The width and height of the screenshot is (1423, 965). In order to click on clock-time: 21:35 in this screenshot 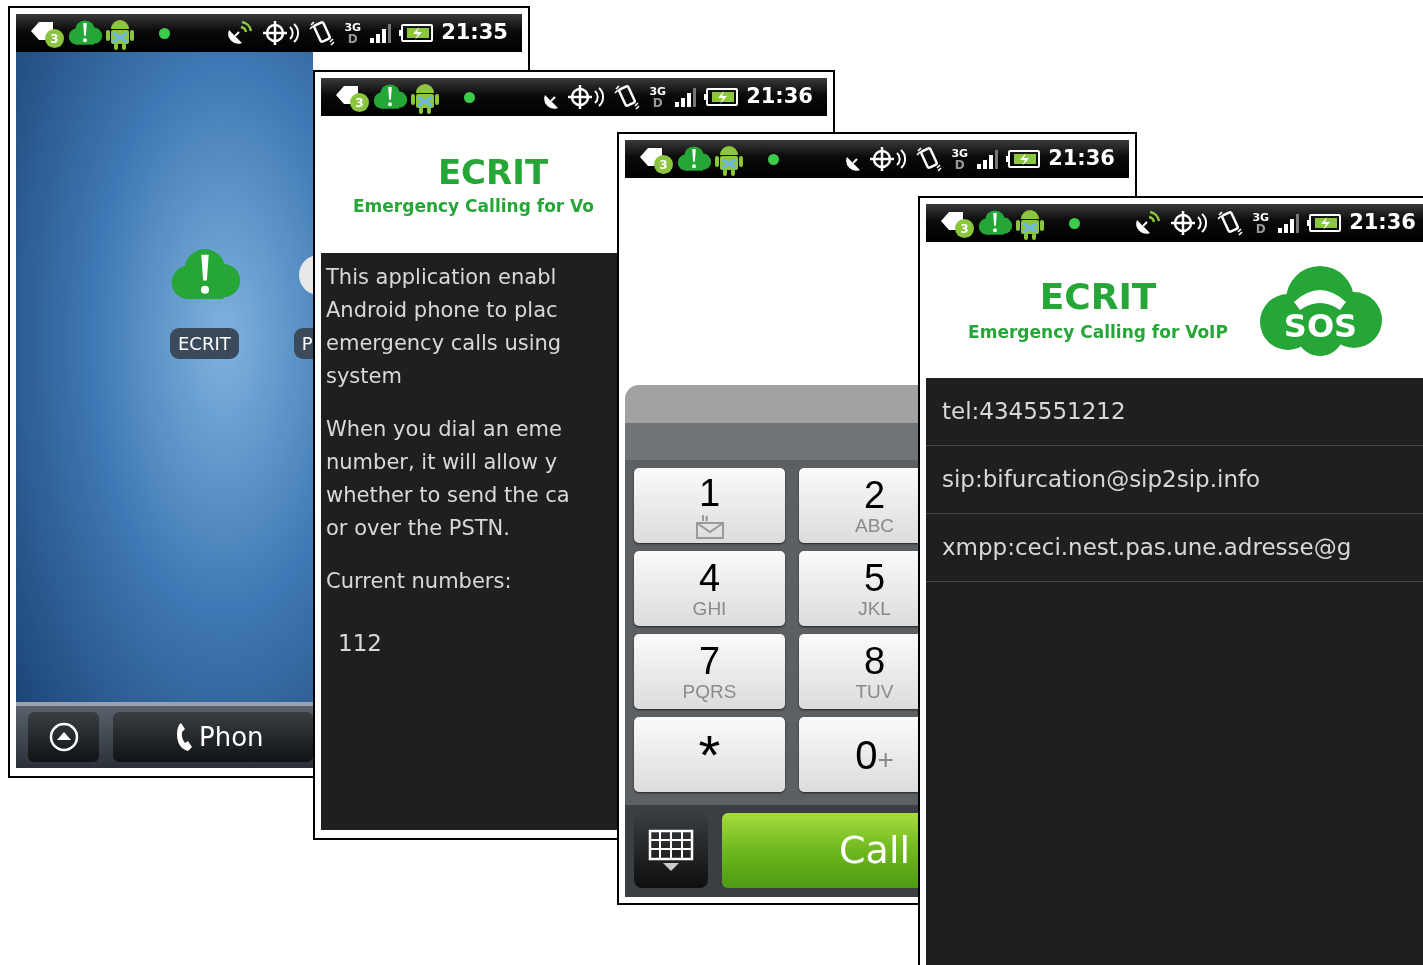, I will do `click(474, 33)`.